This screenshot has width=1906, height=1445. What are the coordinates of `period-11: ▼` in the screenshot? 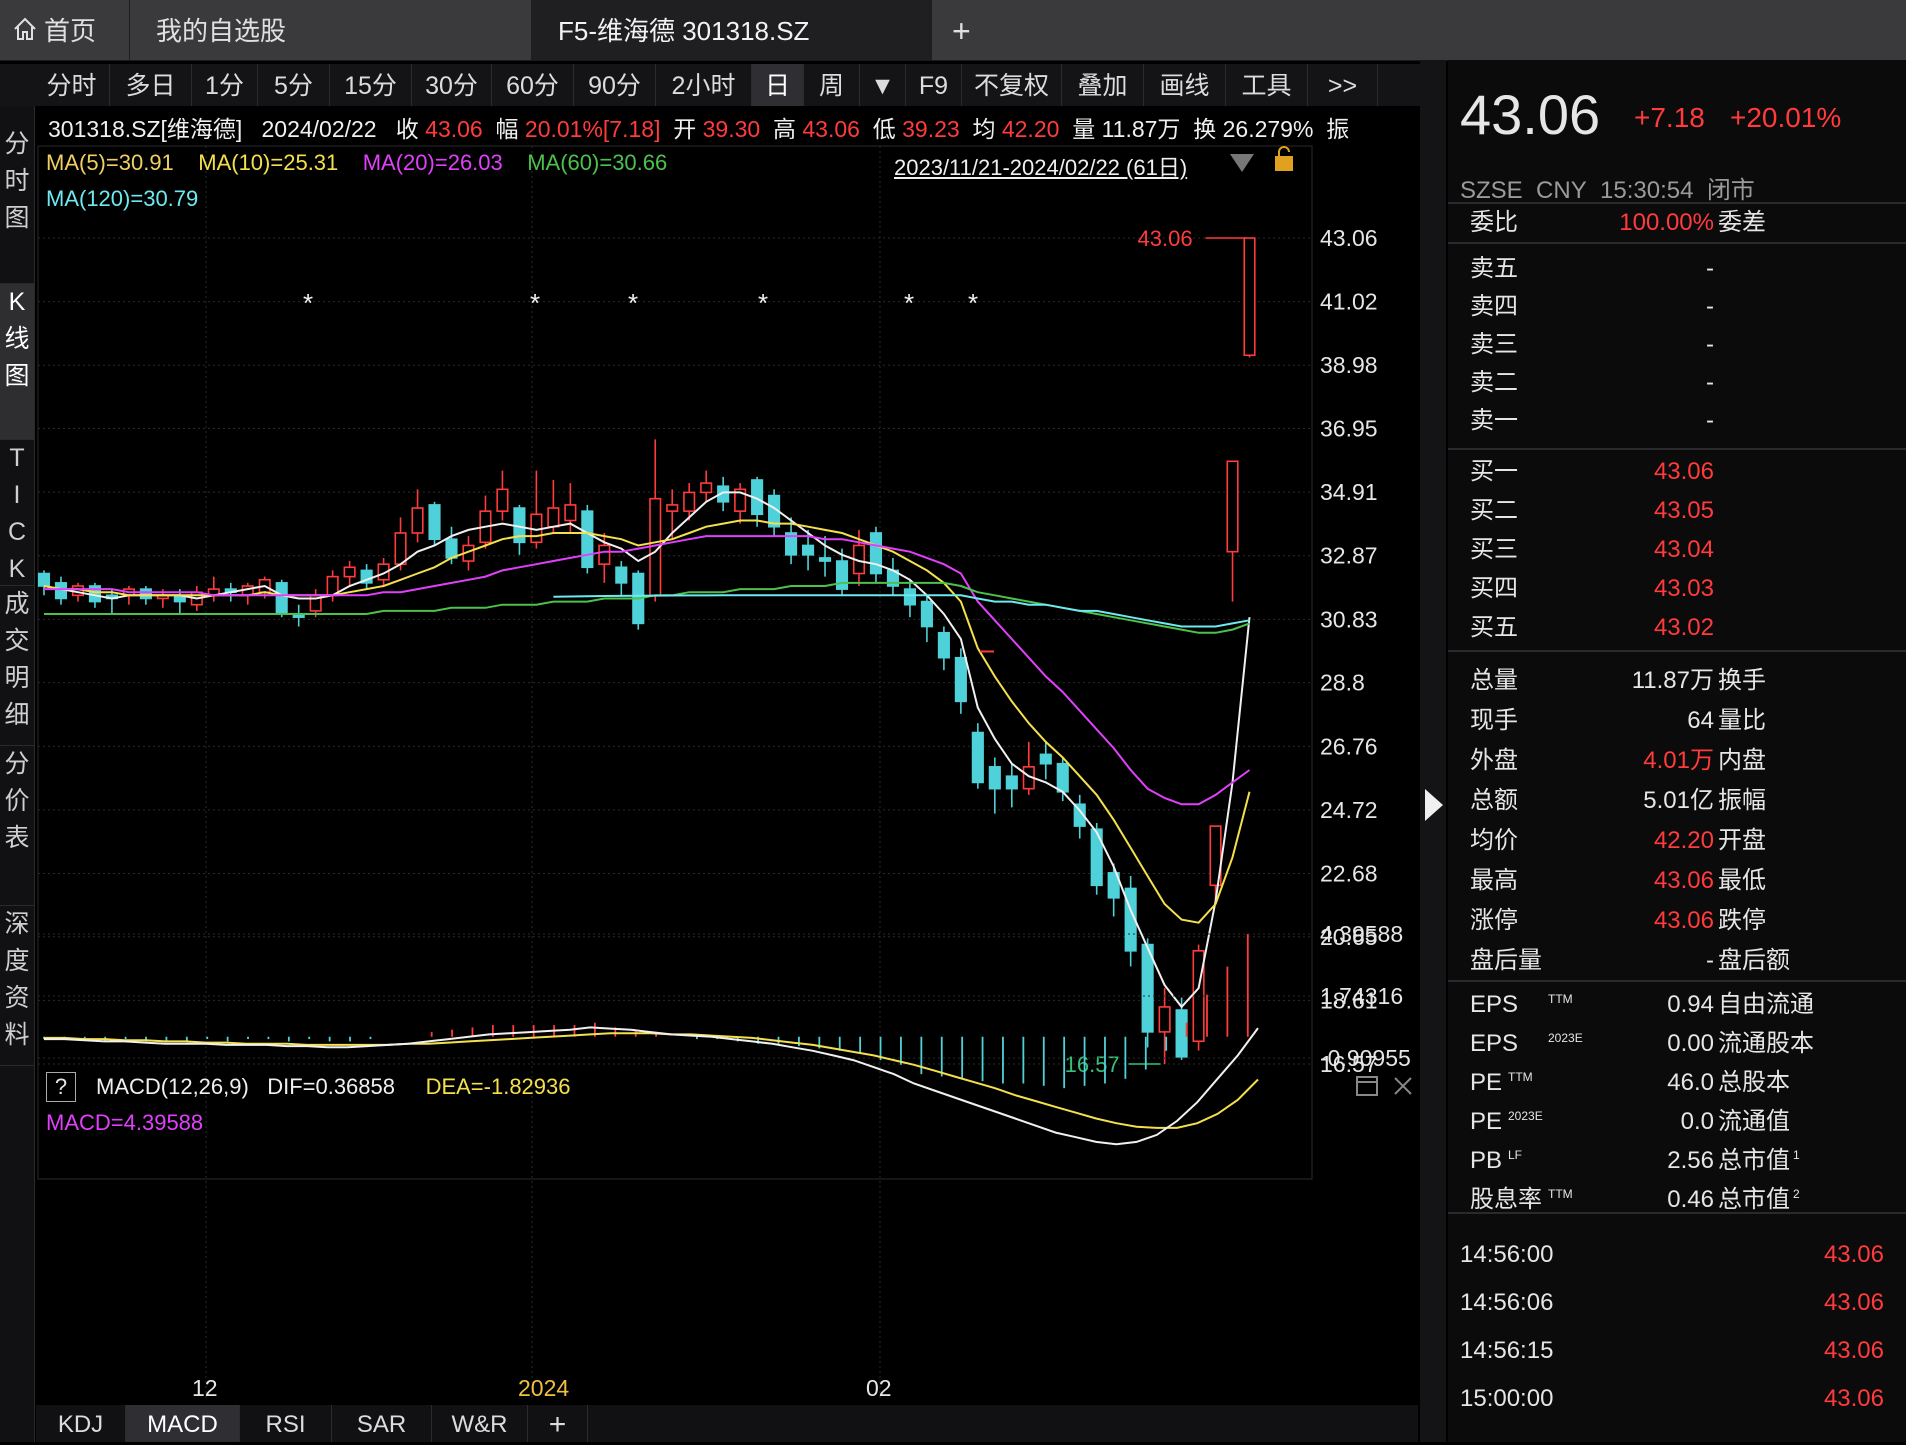 It's located at (883, 85).